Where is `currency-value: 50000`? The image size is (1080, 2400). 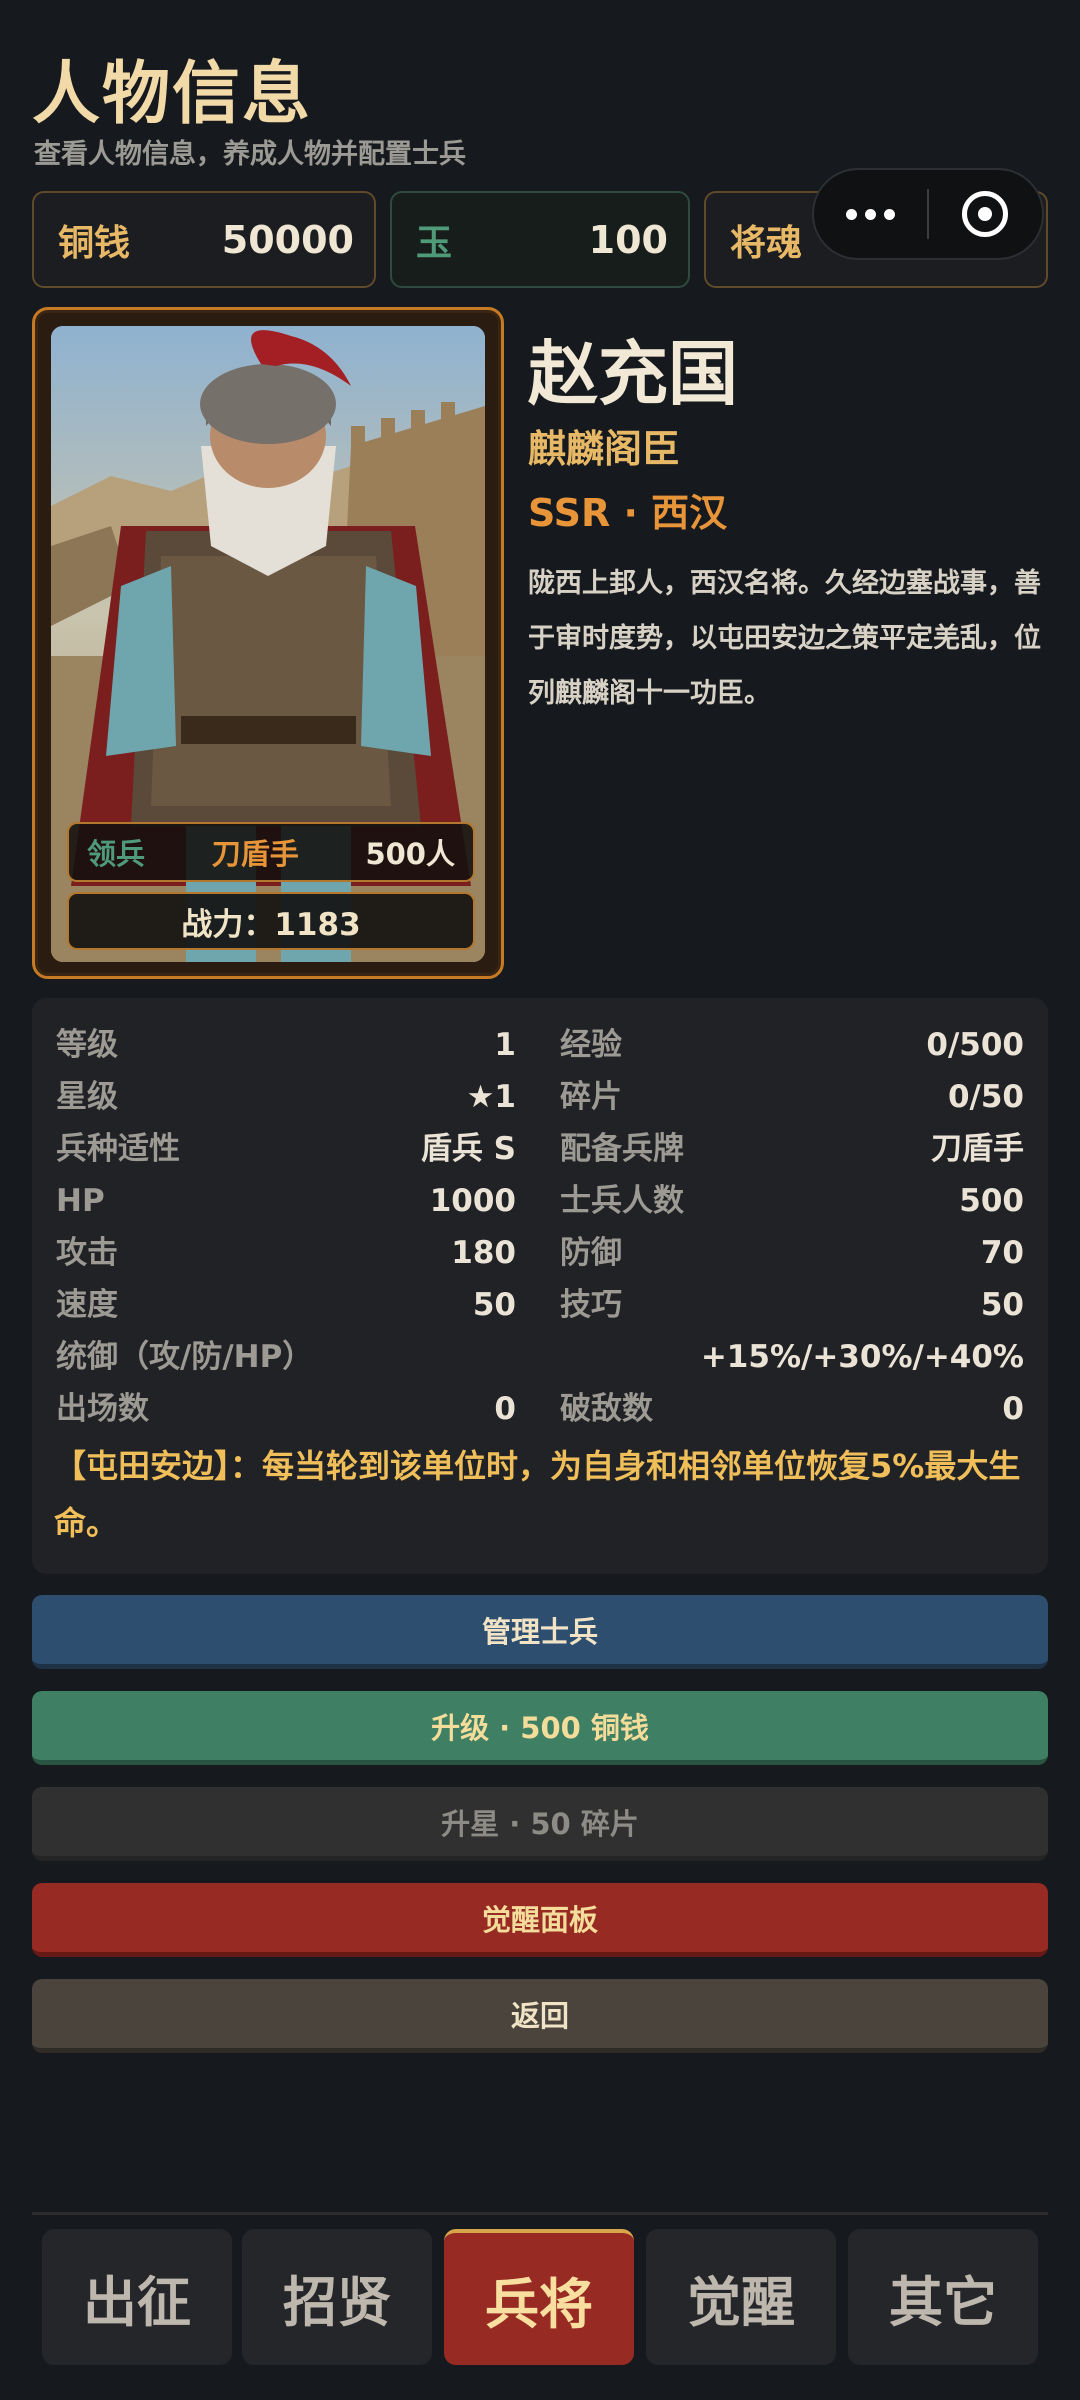 currency-value: 50000 is located at coordinates (287, 239).